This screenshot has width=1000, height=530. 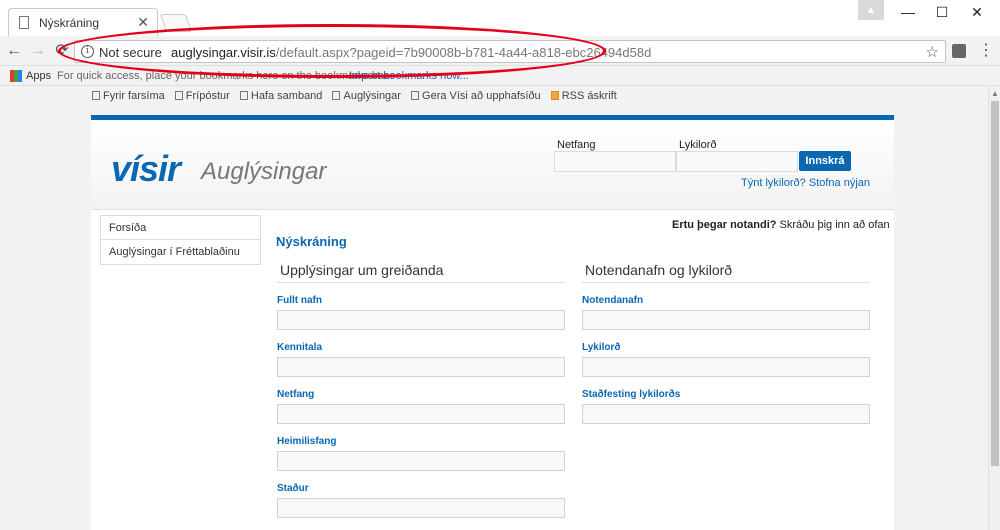 I want to click on address-field: Heimilisfang, so click(x=421, y=453).